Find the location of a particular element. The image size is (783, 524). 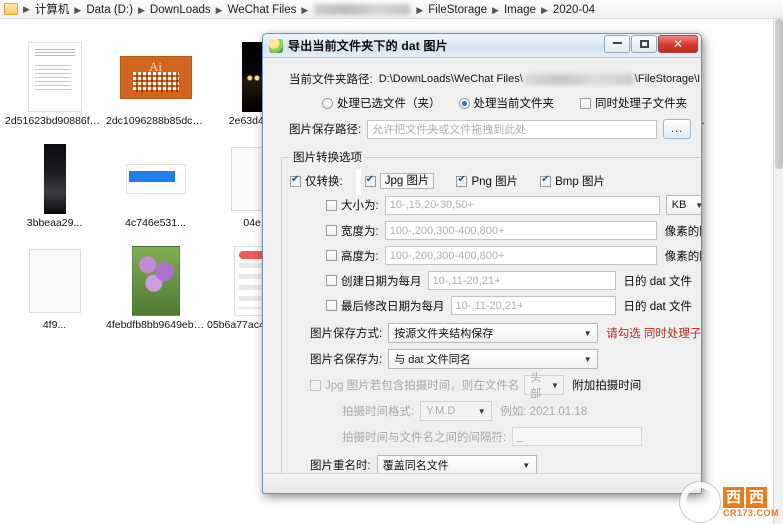

duplicate-mode-select: 覆盖同名文件 ▼ is located at coordinates (456, 465).